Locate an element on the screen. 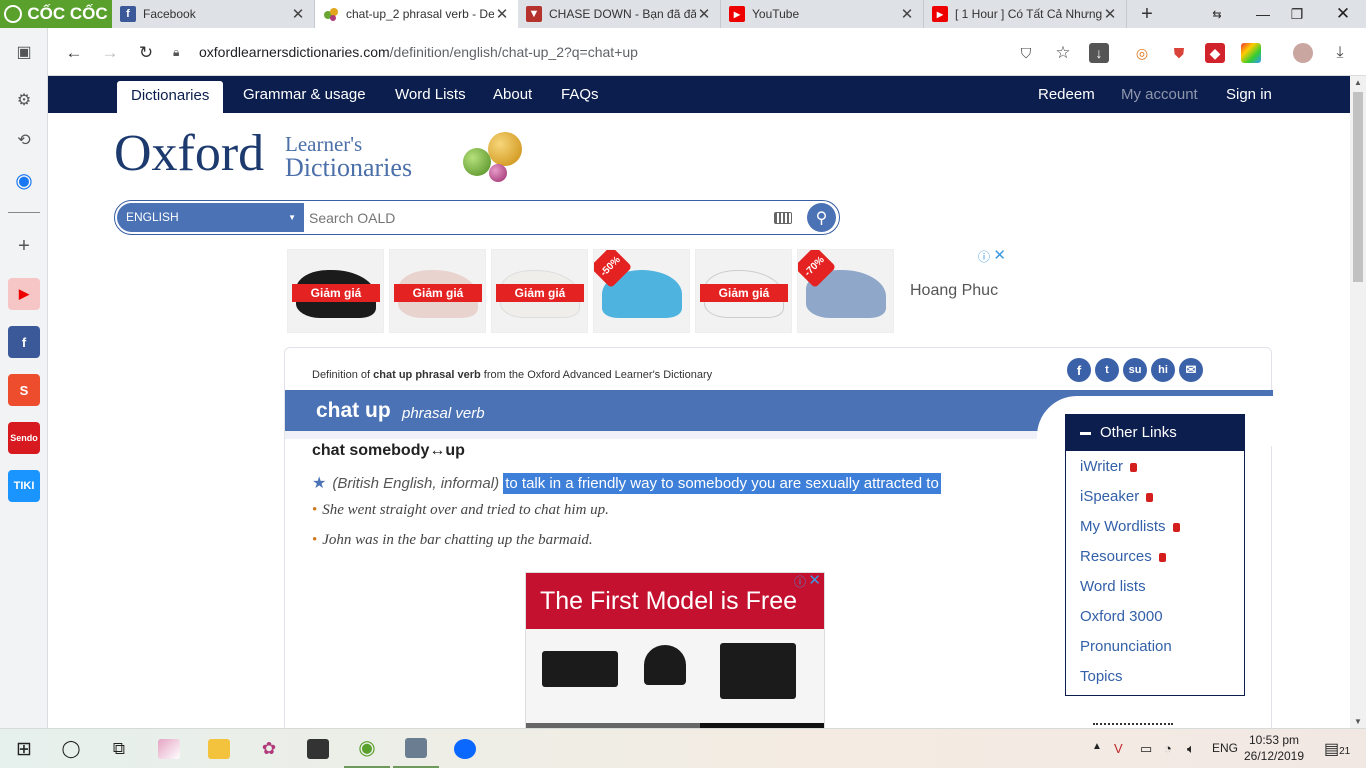 This screenshot has width=1366, height=768. tab-chase-down: ▼ CHASE DOWN - Bạn đã đăn ✕ is located at coordinates (619, 14).